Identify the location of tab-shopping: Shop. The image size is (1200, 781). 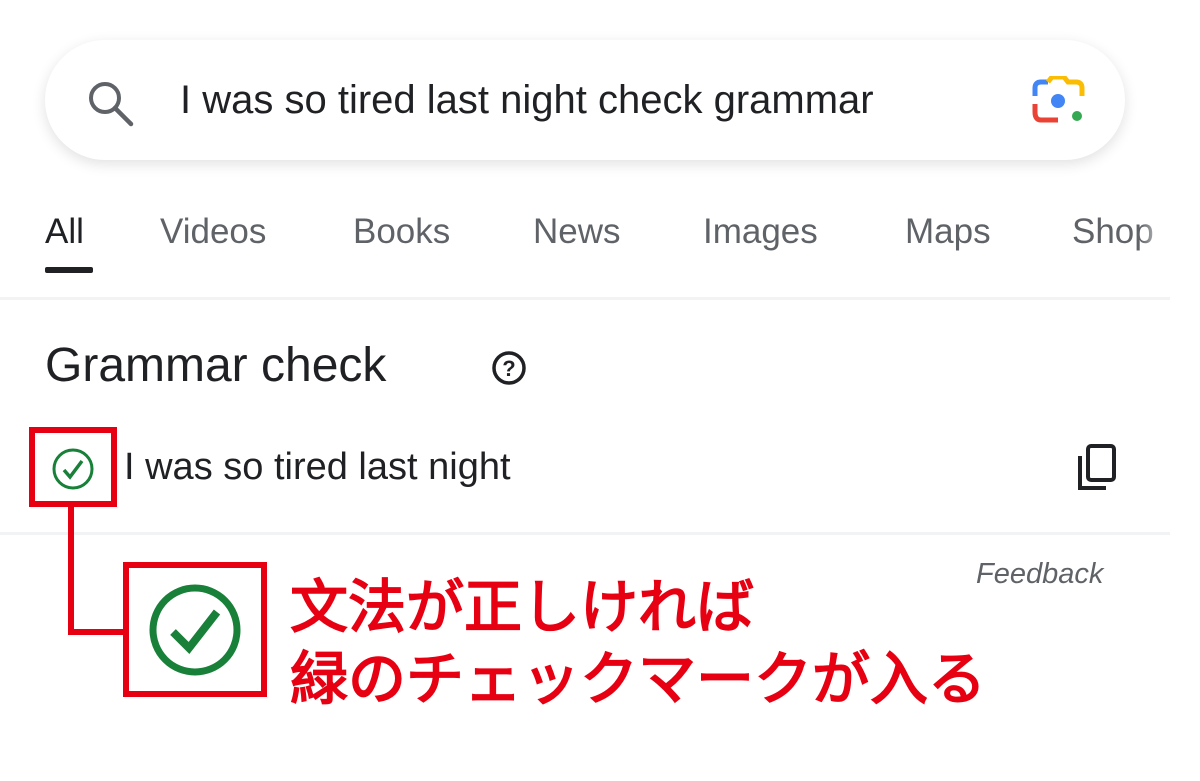
(1121, 232).